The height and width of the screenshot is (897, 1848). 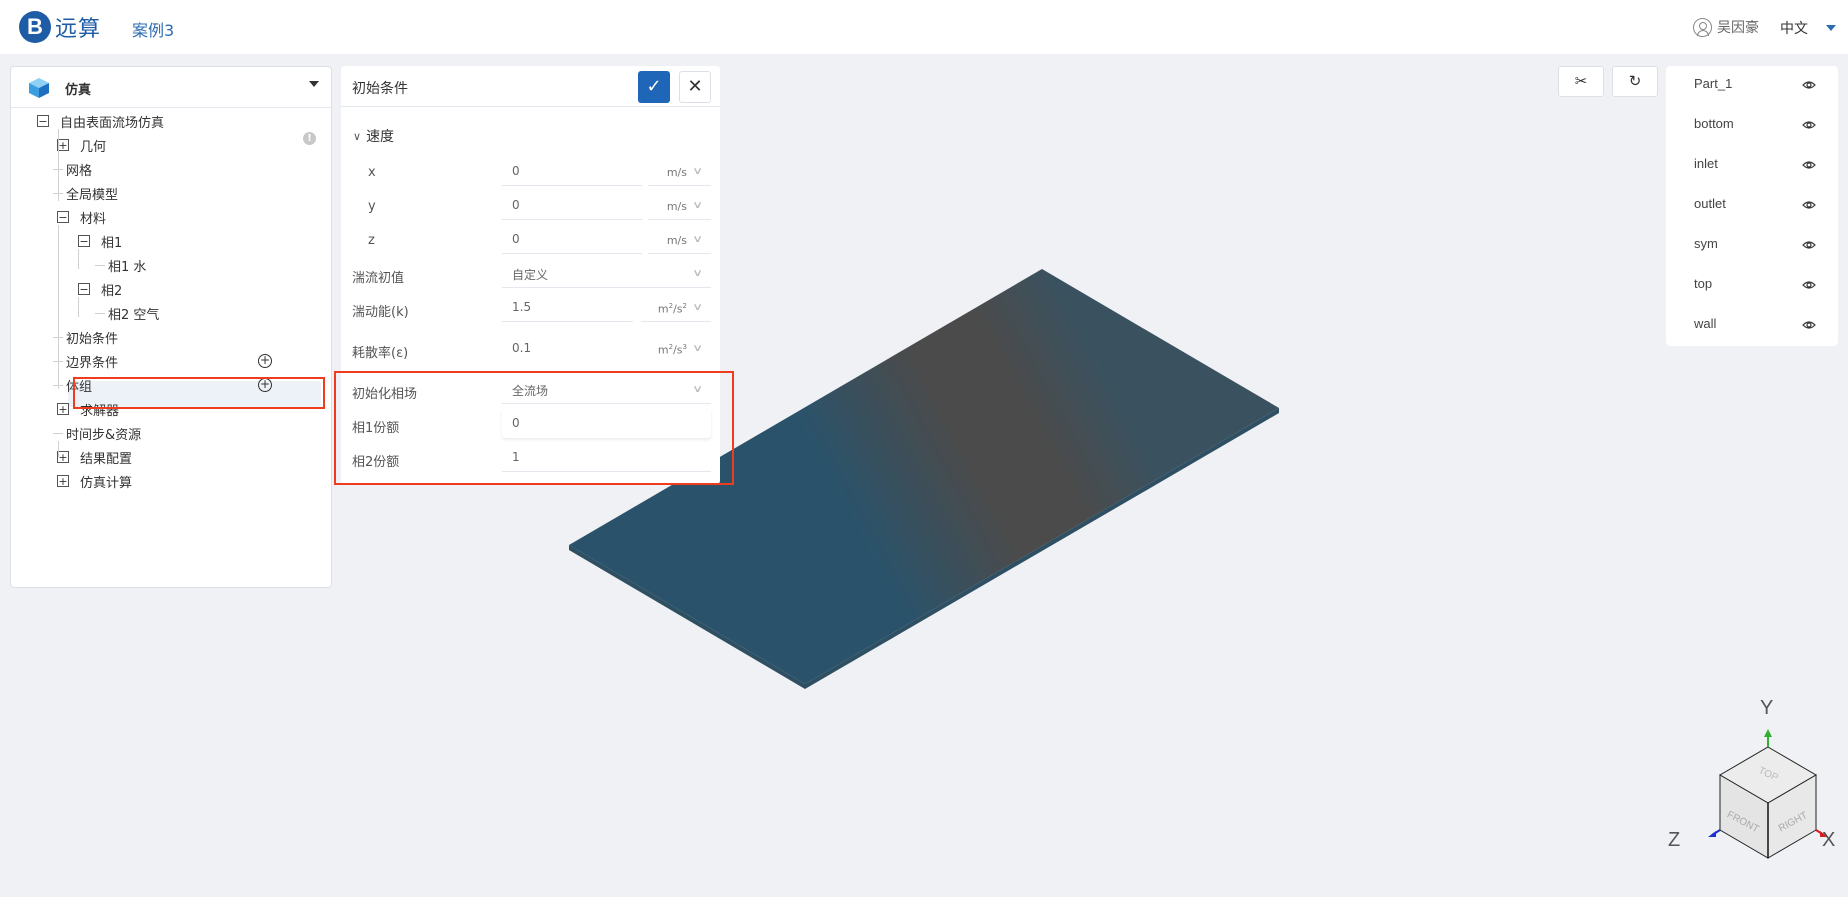 I want to click on rotate-icon: ↻, so click(x=1635, y=81).